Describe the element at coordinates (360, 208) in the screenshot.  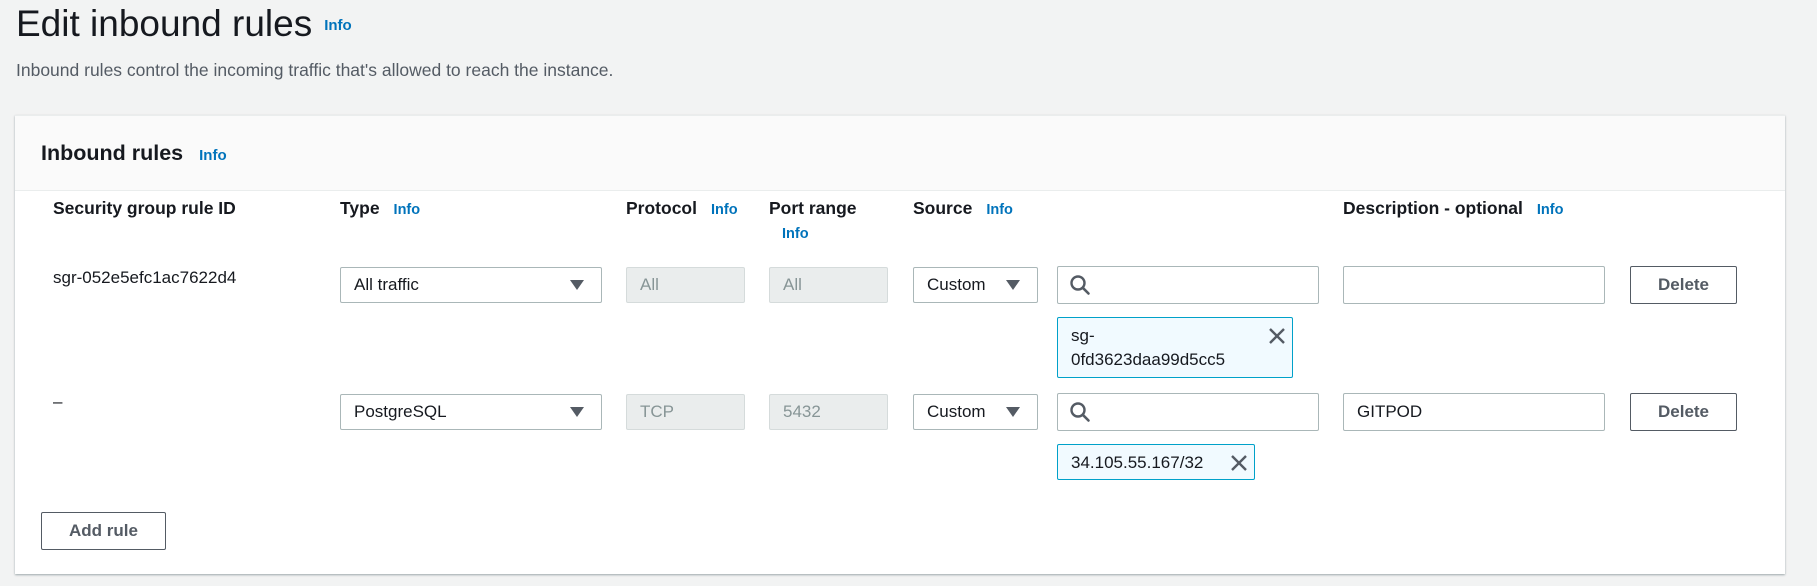
I see `column-header-type-label: Type` at that location.